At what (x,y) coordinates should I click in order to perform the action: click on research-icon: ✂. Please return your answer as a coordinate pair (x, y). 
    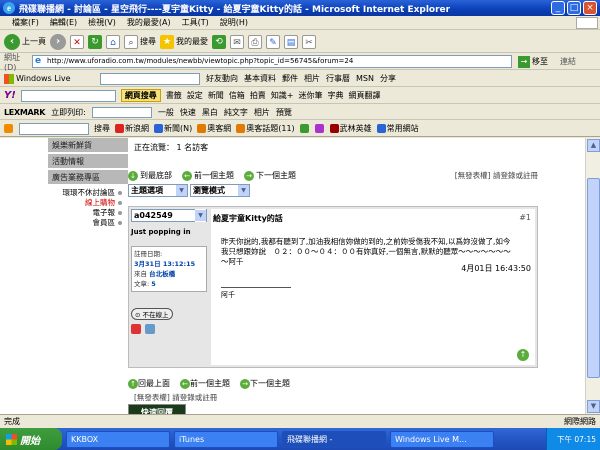
    Looking at the image, I should click on (309, 41).